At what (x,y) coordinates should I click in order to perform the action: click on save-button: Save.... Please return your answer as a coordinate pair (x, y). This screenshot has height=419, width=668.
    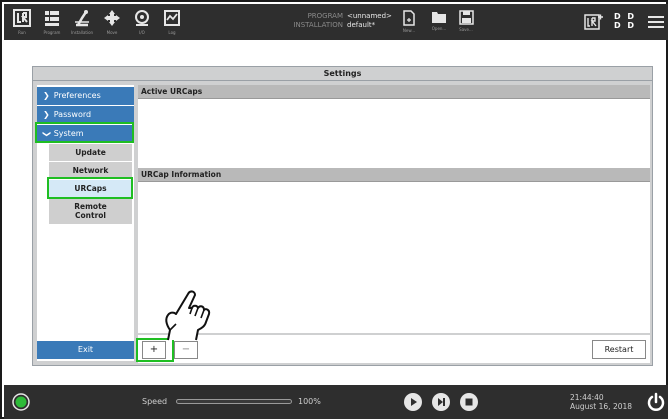
    Looking at the image, I should click on (466, 22).